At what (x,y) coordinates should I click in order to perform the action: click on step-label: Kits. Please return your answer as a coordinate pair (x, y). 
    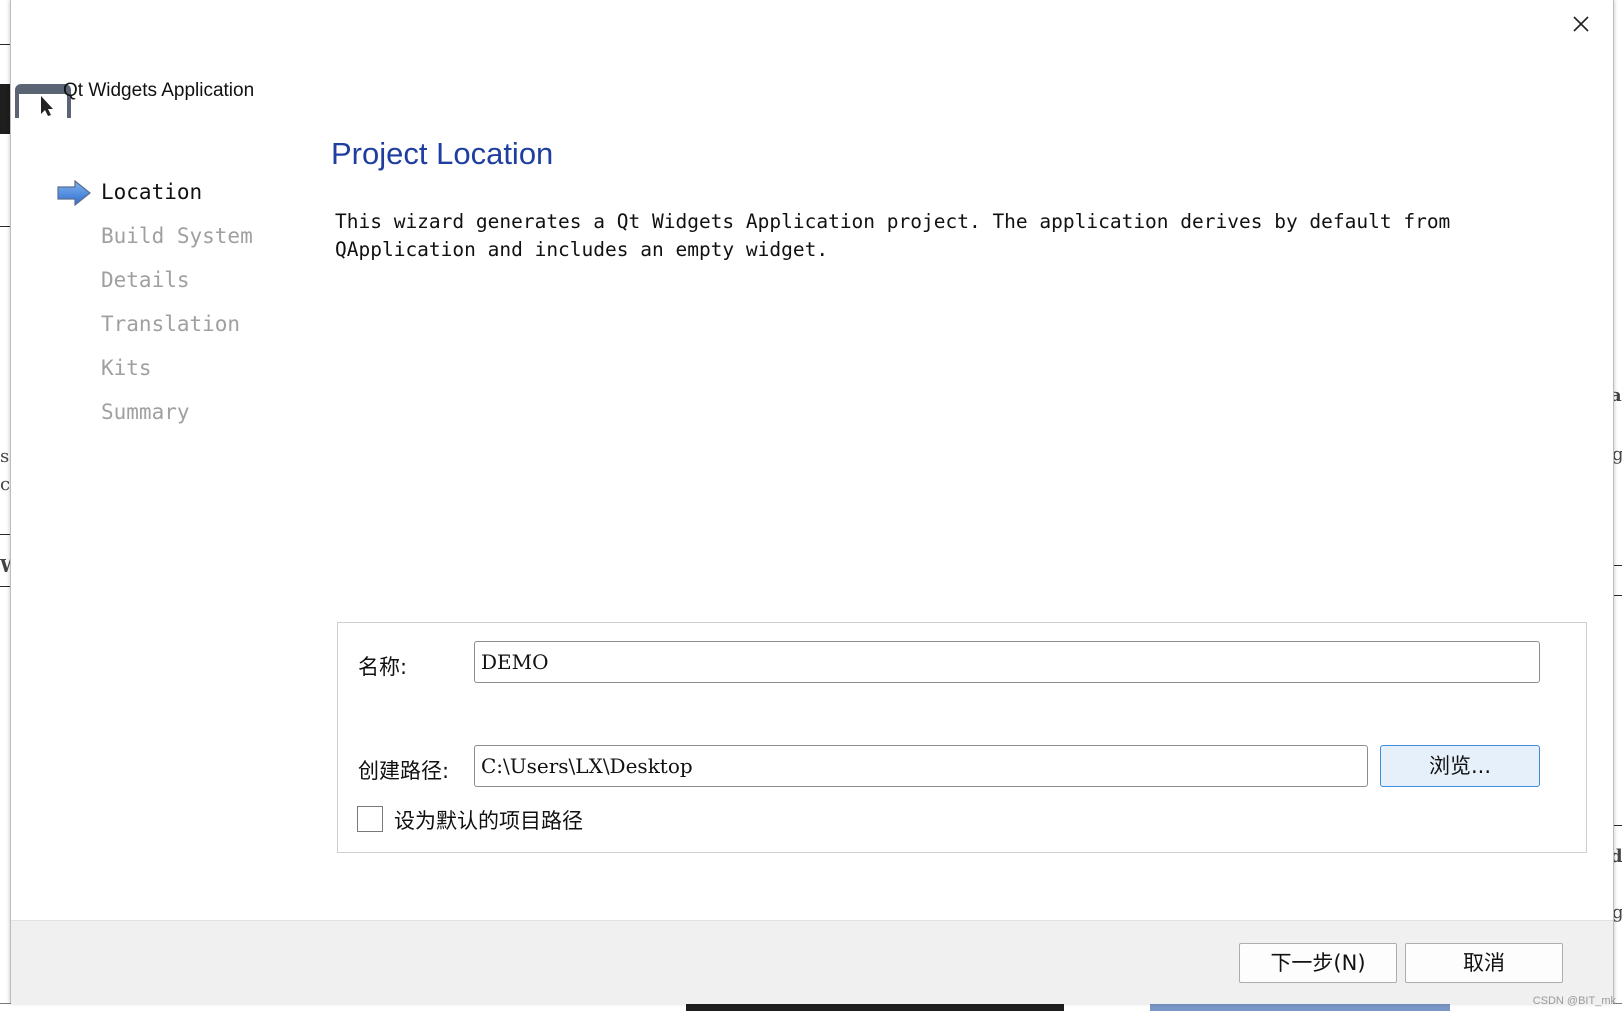
    Looking at the image, I should click on (126, 368).